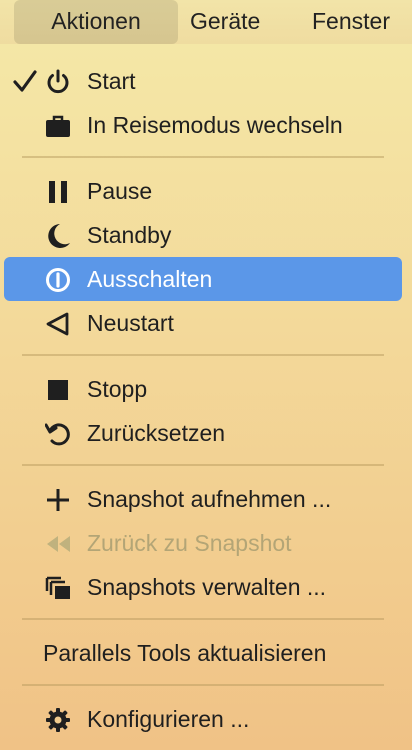 Image resolution: width=412 pixels, height=750 pixels. What do you see at coordinates (203, 235) in the screenshot?
I see `menu-item-standby: Standby` at bounding box center [203, 235].